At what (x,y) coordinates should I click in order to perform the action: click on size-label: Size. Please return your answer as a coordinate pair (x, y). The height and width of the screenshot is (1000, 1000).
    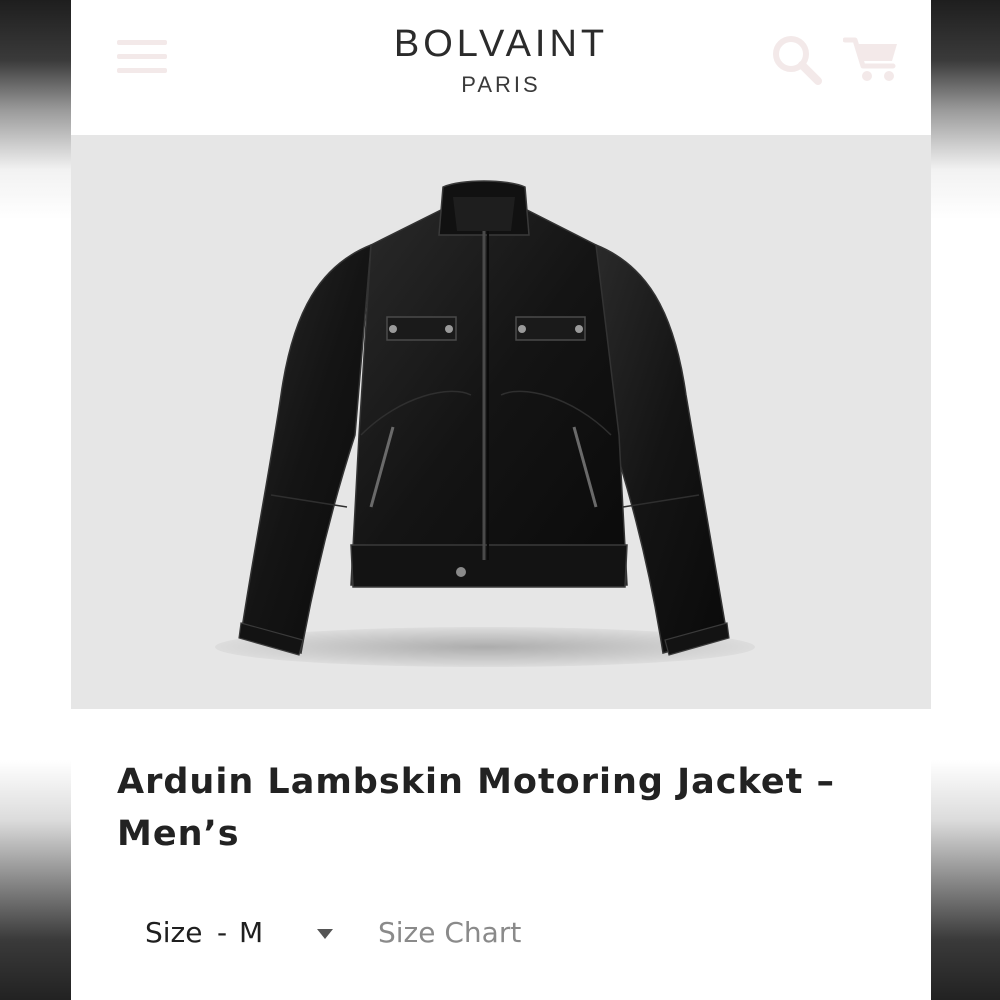
    Looking at the image, I should click on (174, 932).